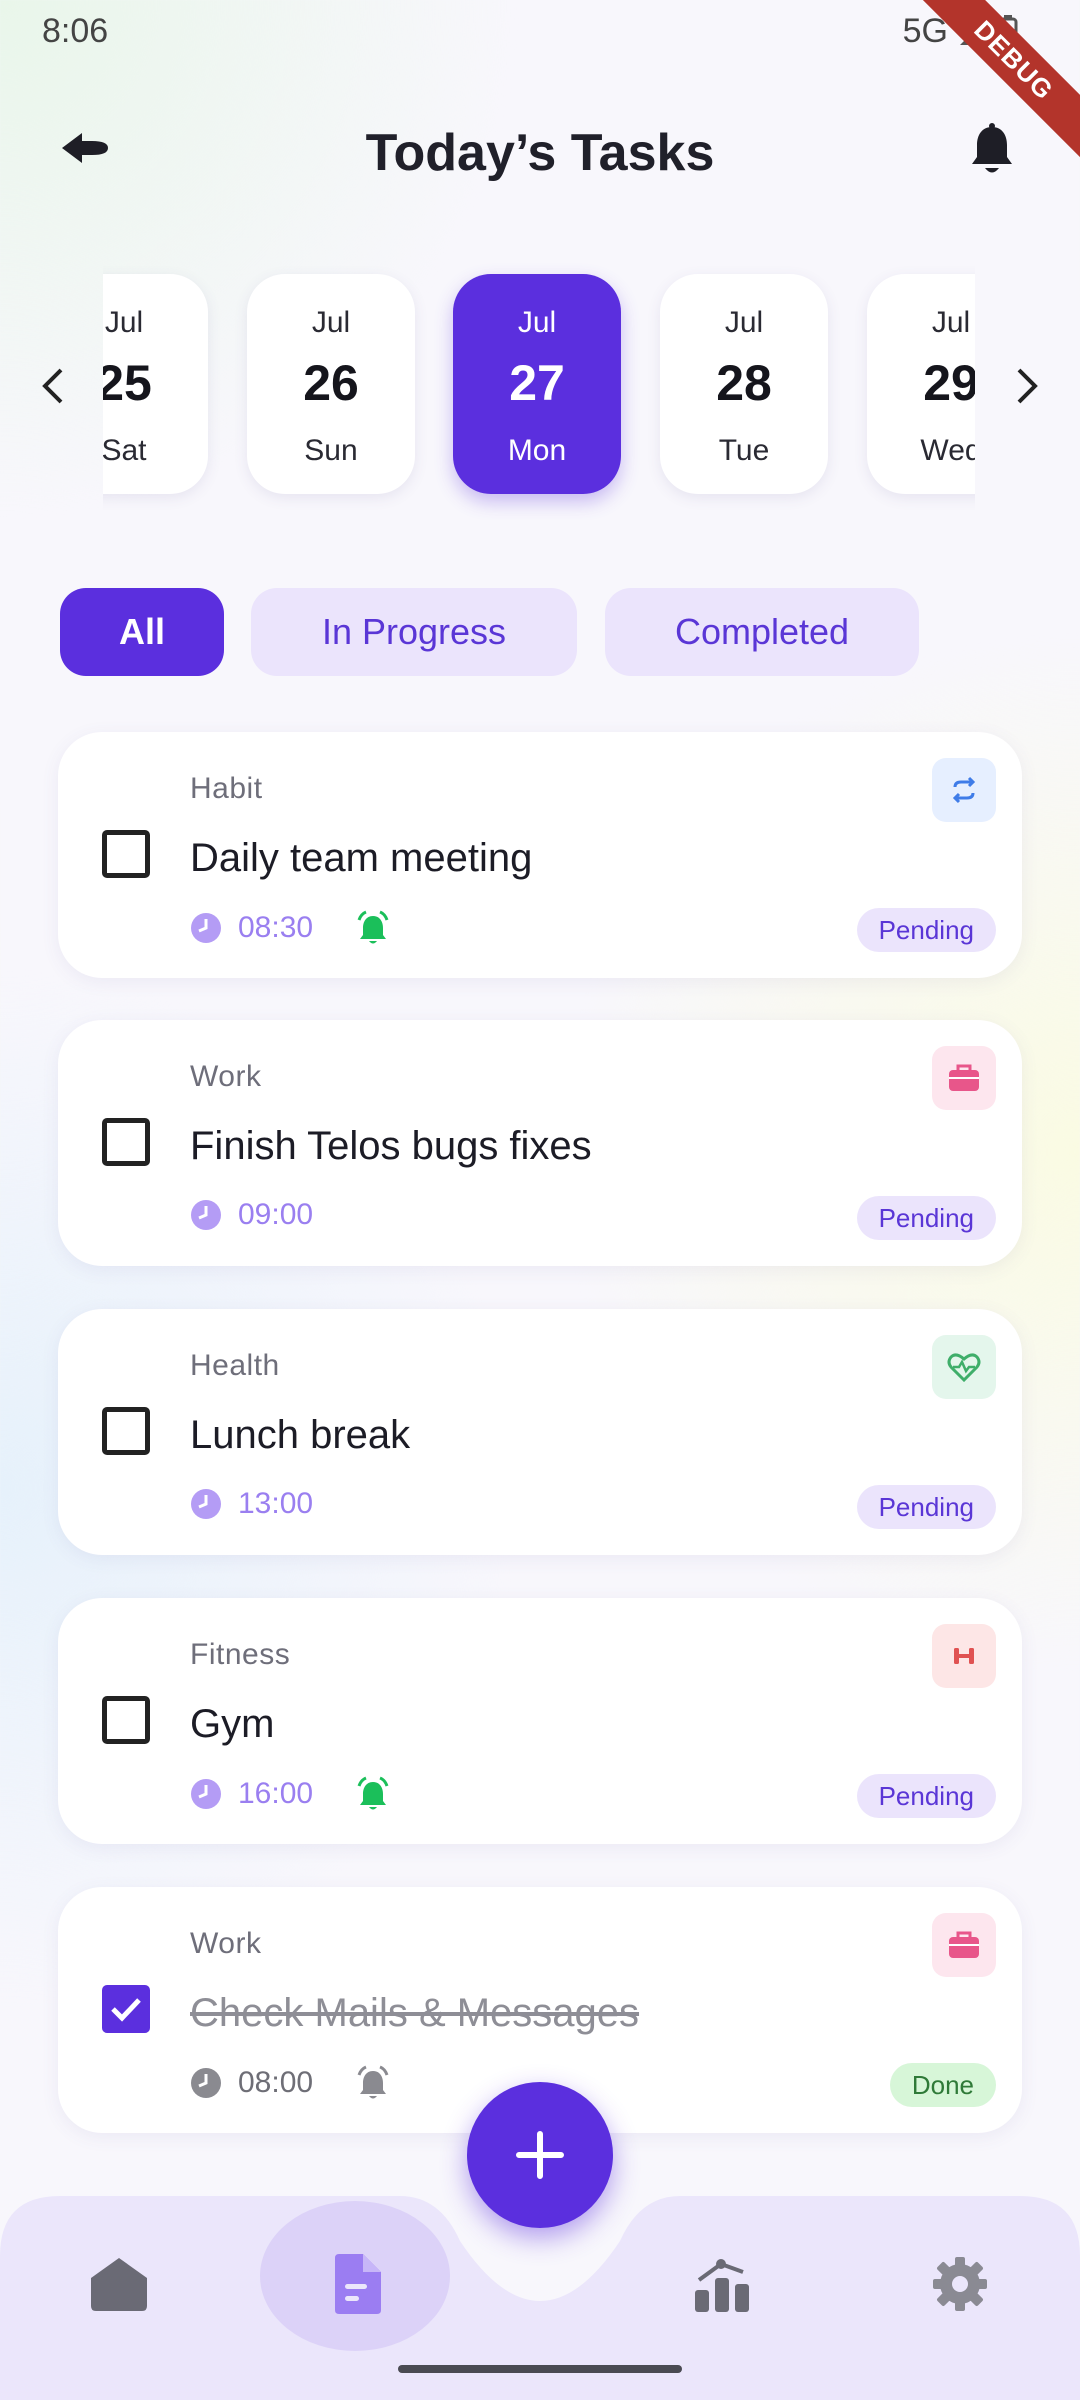 This screenshot has height=2400, width=1080. Describe the element at coordinates (240, 1654) in the screenshot. I see `task-category: Fitness` at that location.